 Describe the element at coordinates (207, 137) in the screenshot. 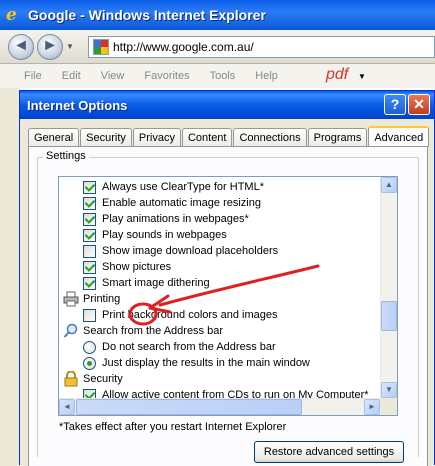

I see `tab-content: Content` at that location.